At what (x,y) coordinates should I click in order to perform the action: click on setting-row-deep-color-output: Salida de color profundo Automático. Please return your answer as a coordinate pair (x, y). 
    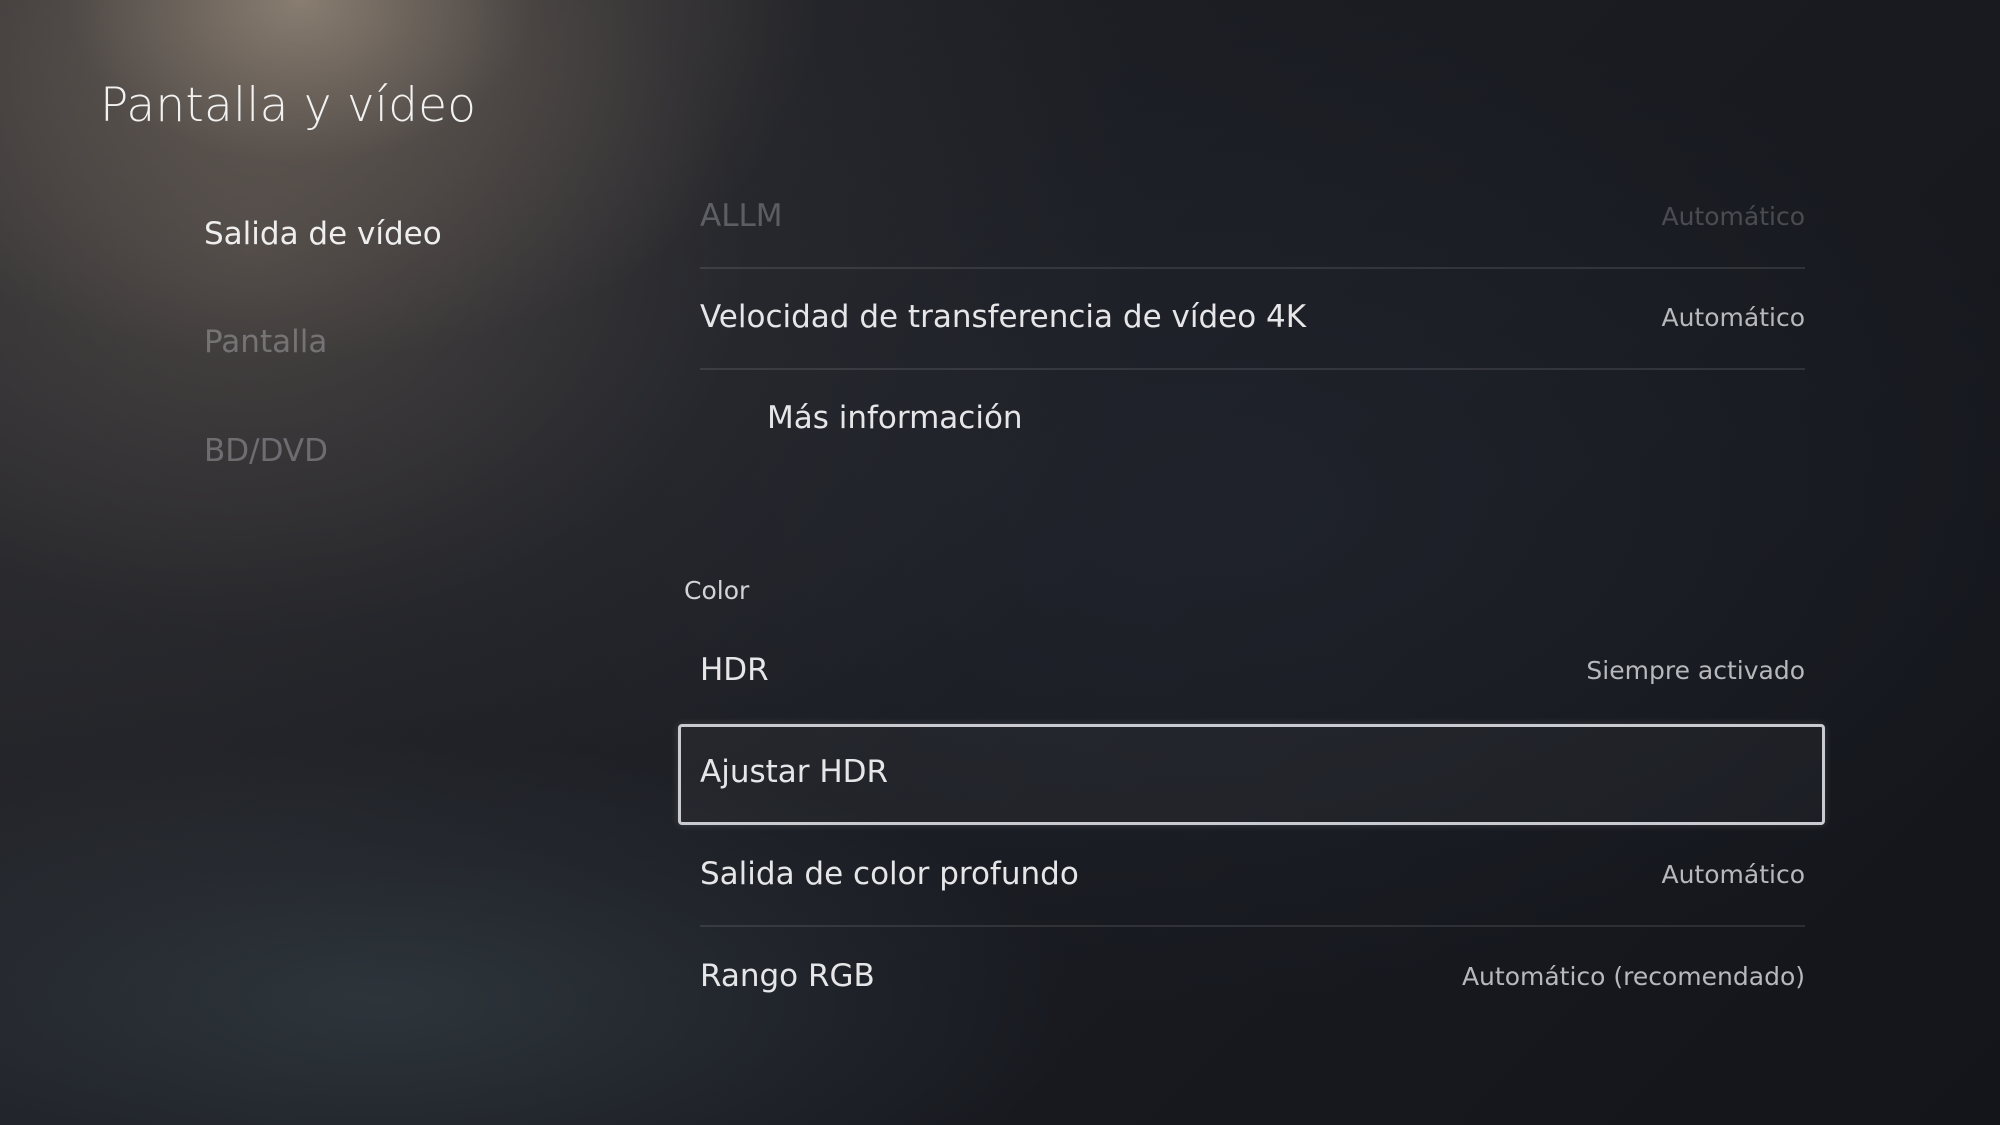
    Looking at the image, I should click on (1252, 876).